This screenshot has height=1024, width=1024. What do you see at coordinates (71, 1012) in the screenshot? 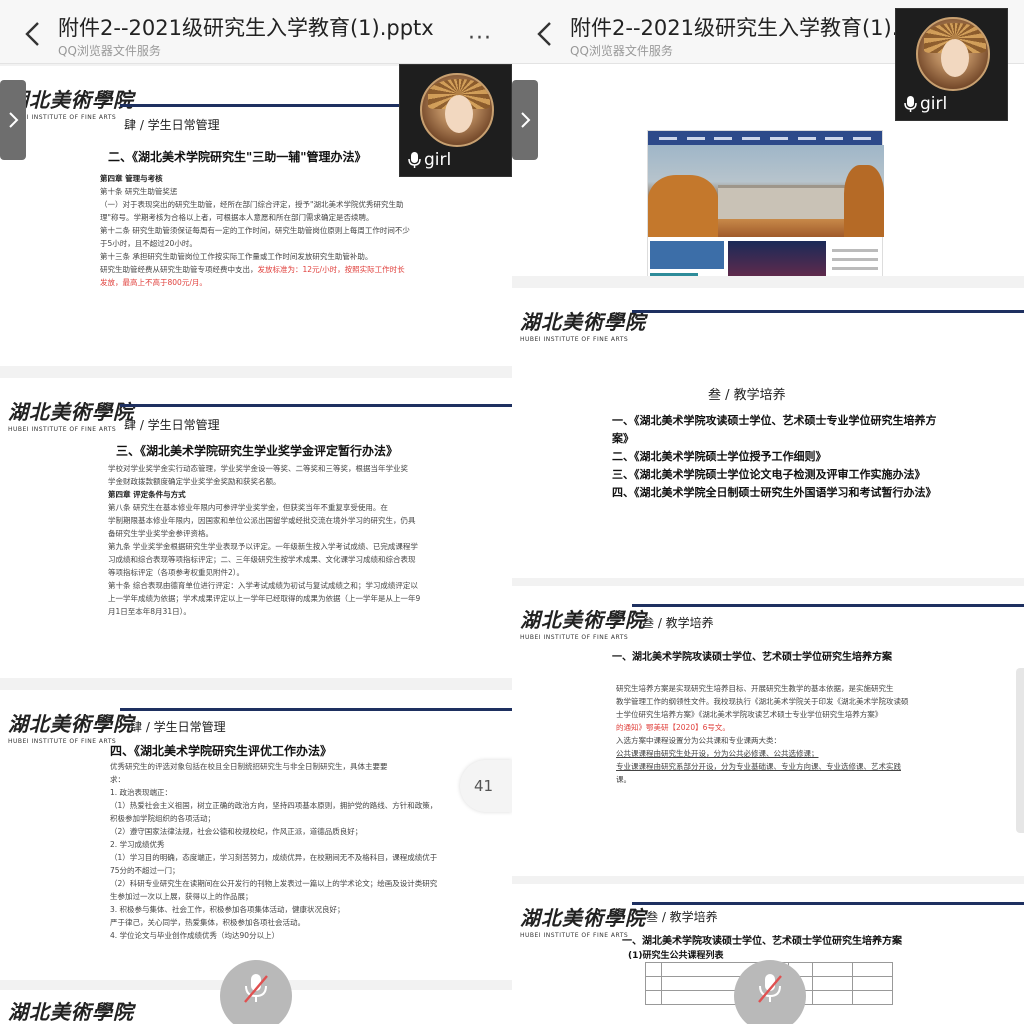
I see `school-logo: 湖北美術學院` at bounding box center [71, 1012].